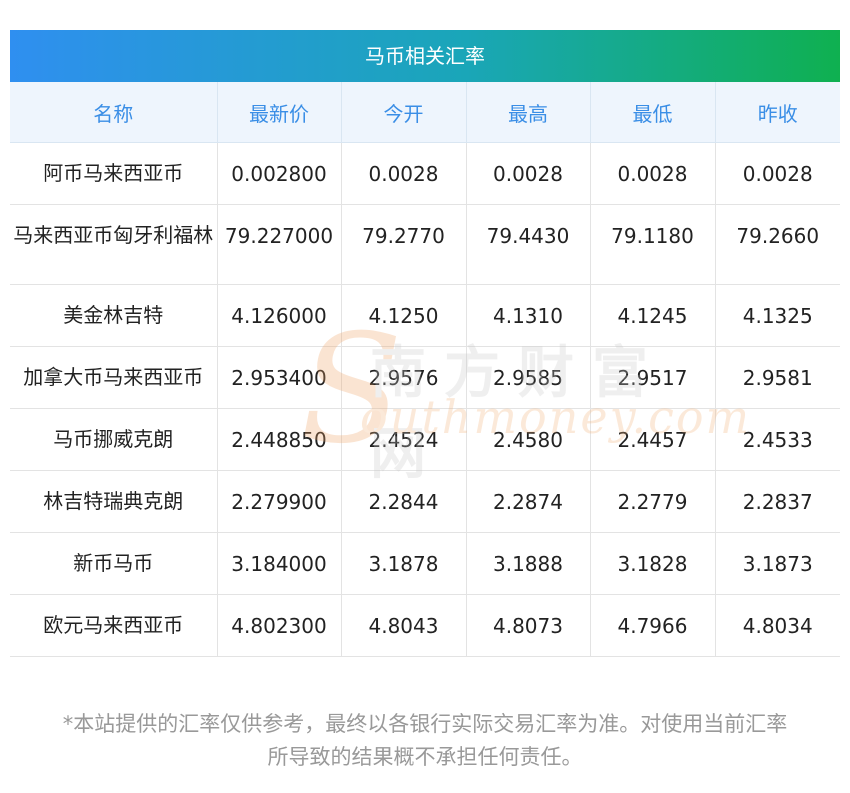 The height and width of the screenshot is (793, 850). Describe the element at coordinates (653, 377) in the screenshot. I see `low-value: 2.9517` at that location.